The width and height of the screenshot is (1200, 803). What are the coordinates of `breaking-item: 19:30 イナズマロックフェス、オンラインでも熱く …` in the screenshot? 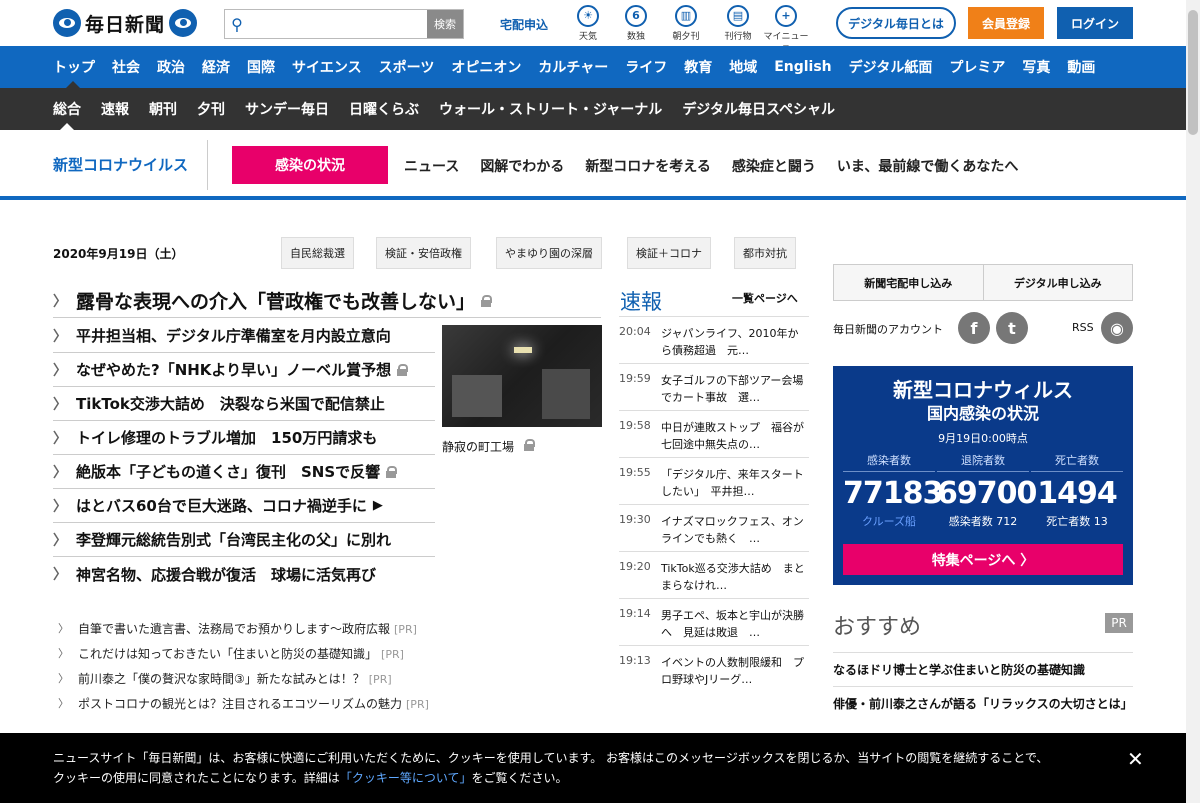 It's located at (714, 527).